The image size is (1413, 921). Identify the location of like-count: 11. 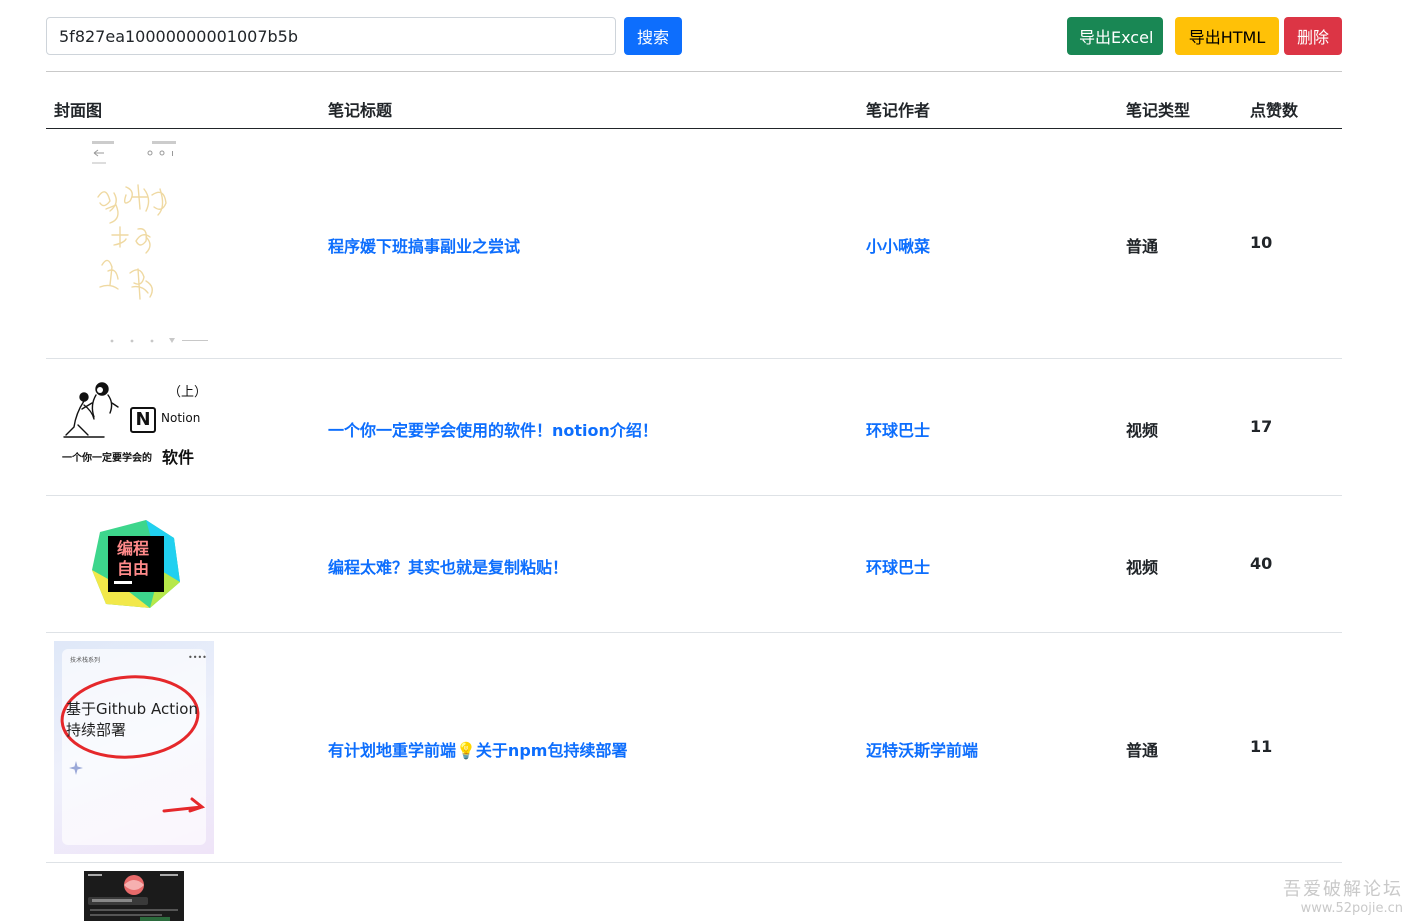
(1261, 746).